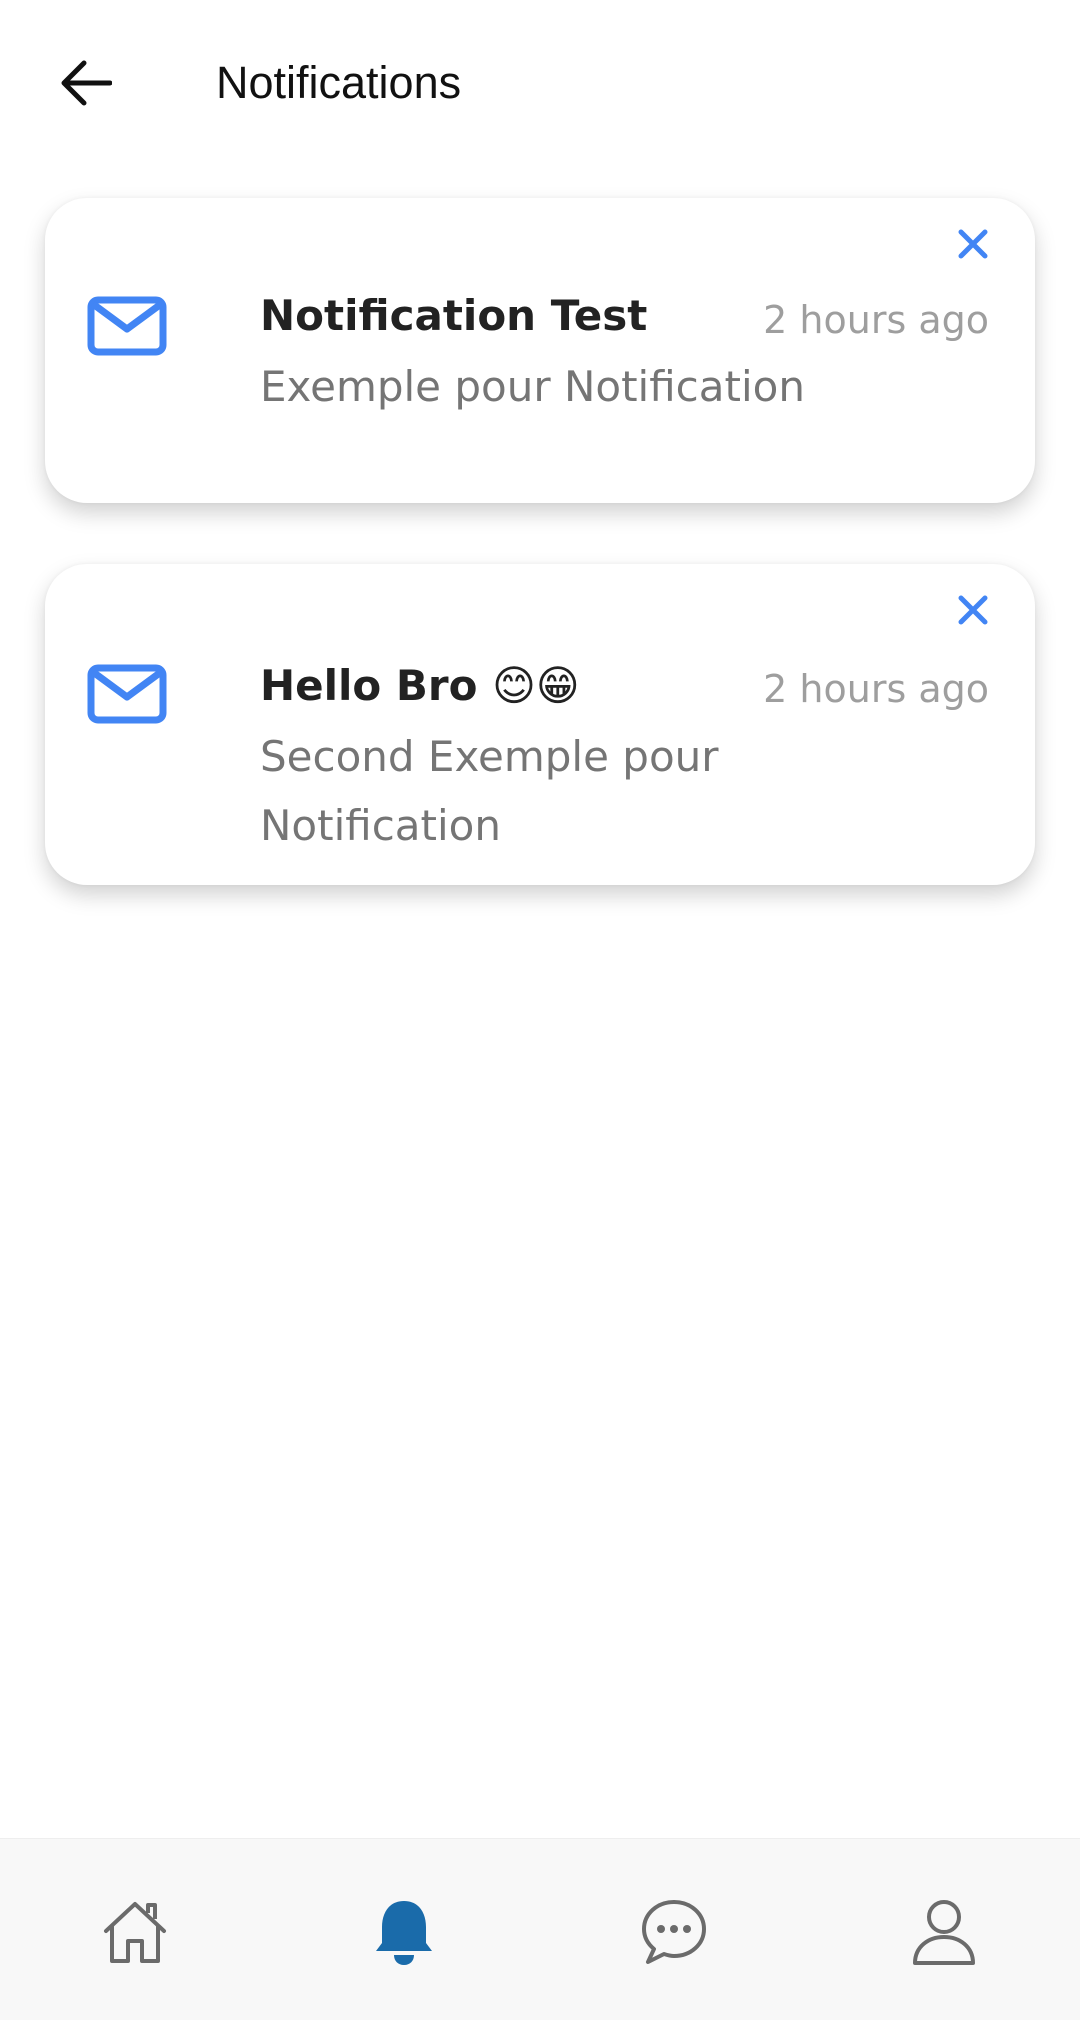 The image size is (1080, 2020). What do you see at coordinates (454, 315) in the screenshot?
I see `notification-title: Notification Test` at bounding box center [454, 315].